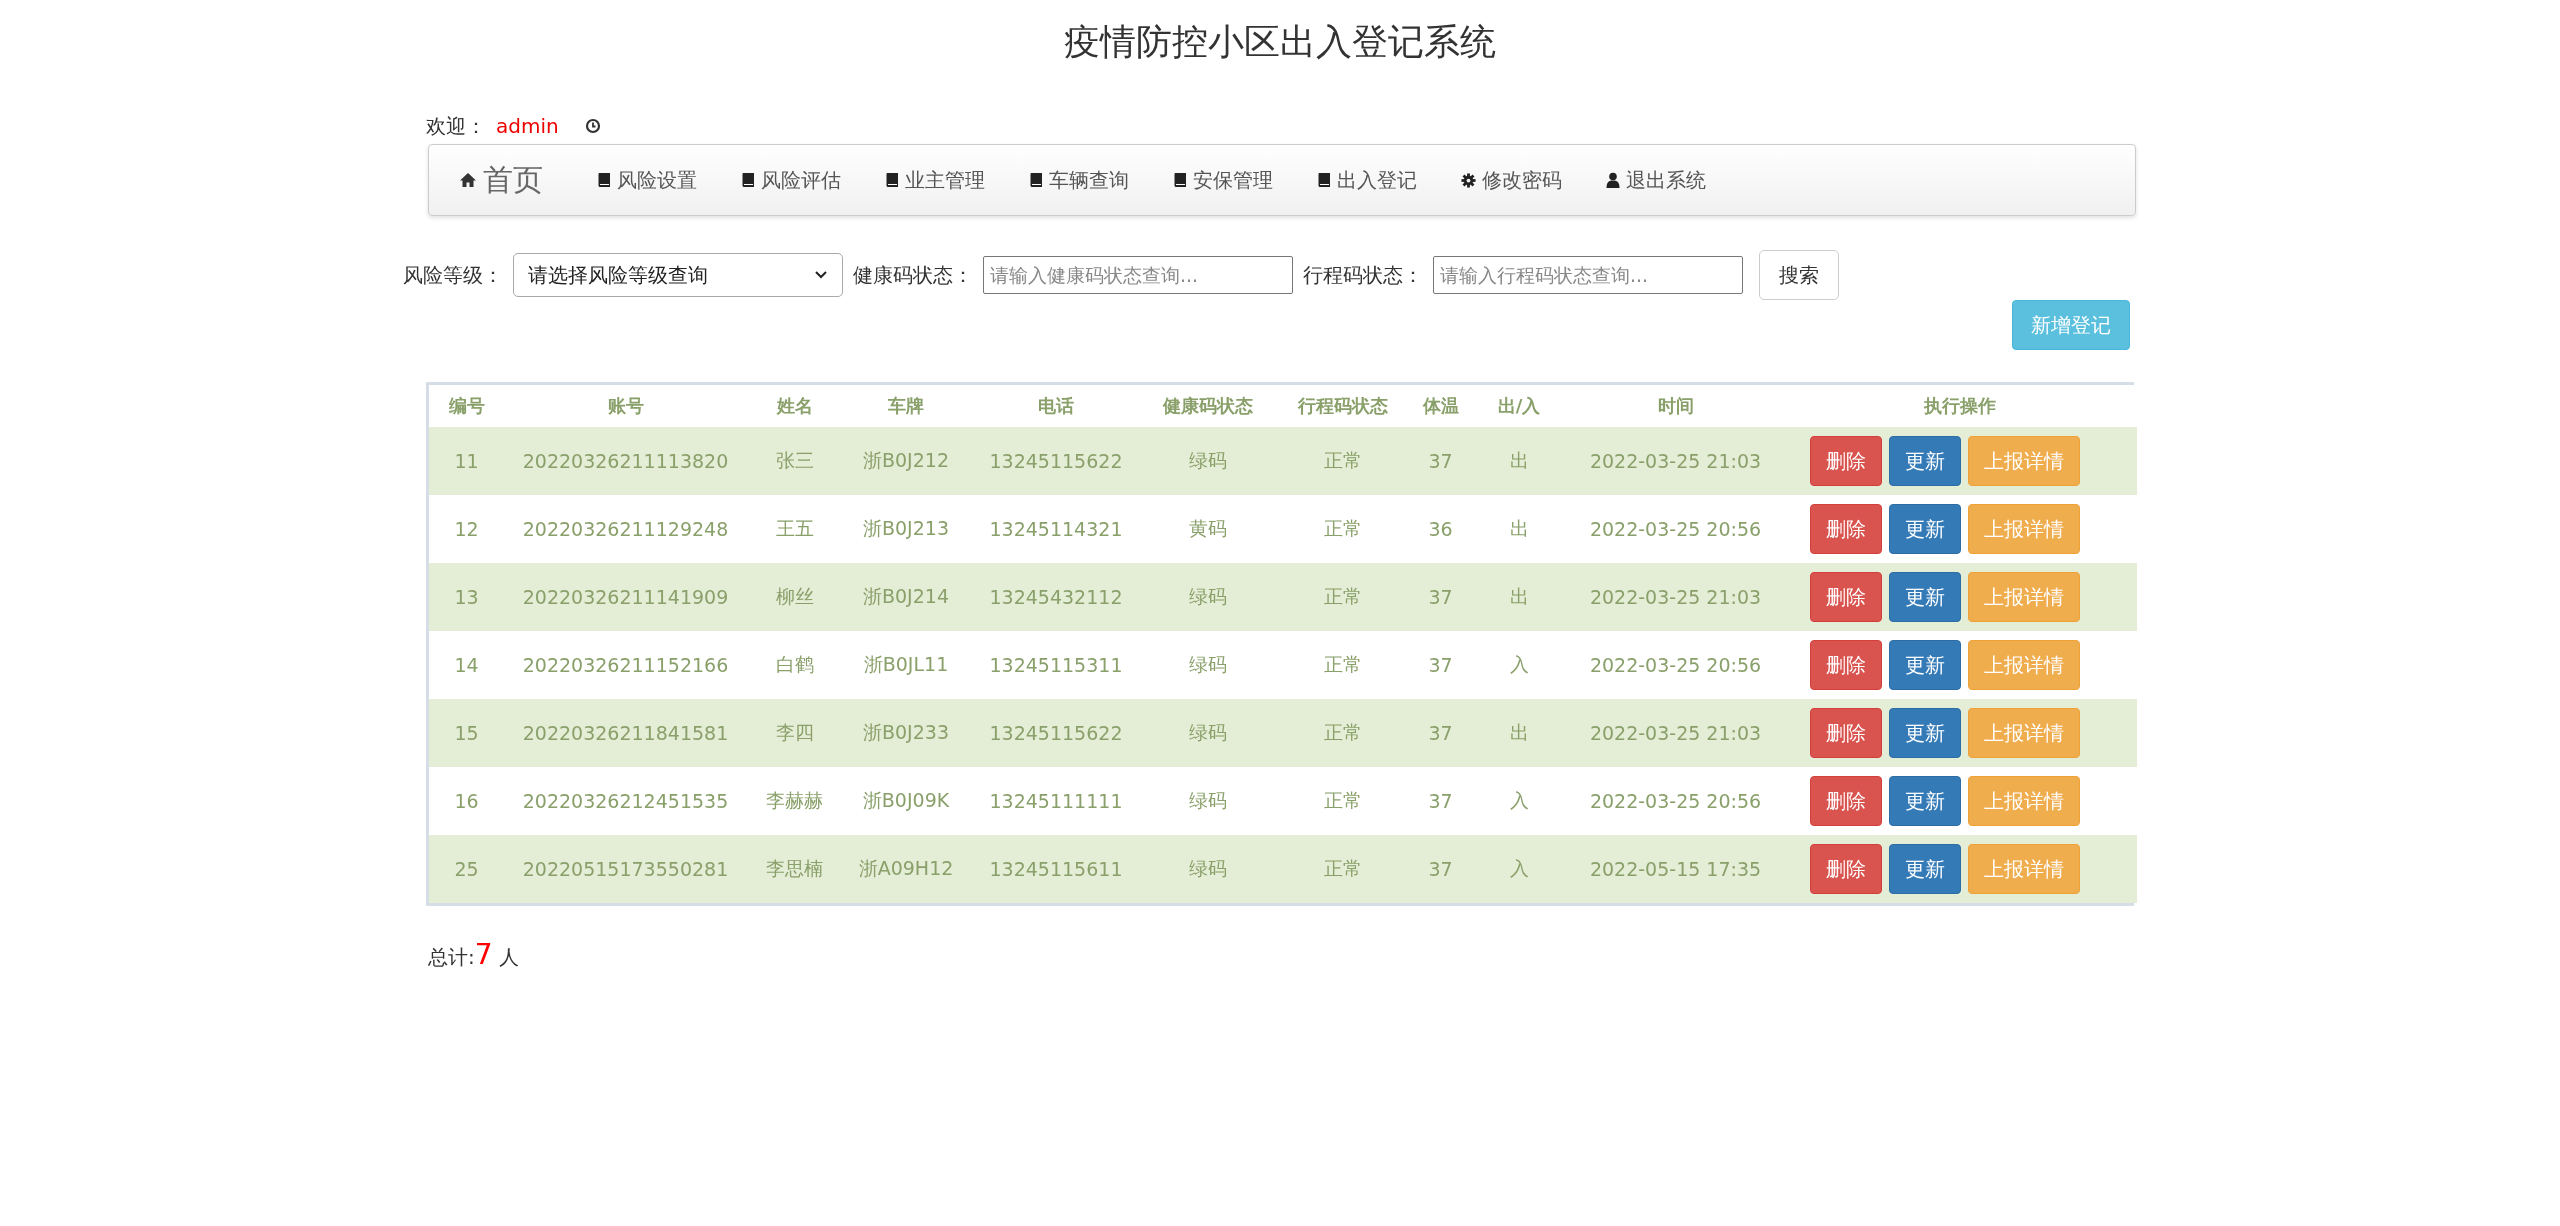 This screenshot has width=2560, height=1226. What do you see at coordinates (1511, 180) in the screenshot?
I see `nav-link: 修改密码` at bounding box center [1511, 180].